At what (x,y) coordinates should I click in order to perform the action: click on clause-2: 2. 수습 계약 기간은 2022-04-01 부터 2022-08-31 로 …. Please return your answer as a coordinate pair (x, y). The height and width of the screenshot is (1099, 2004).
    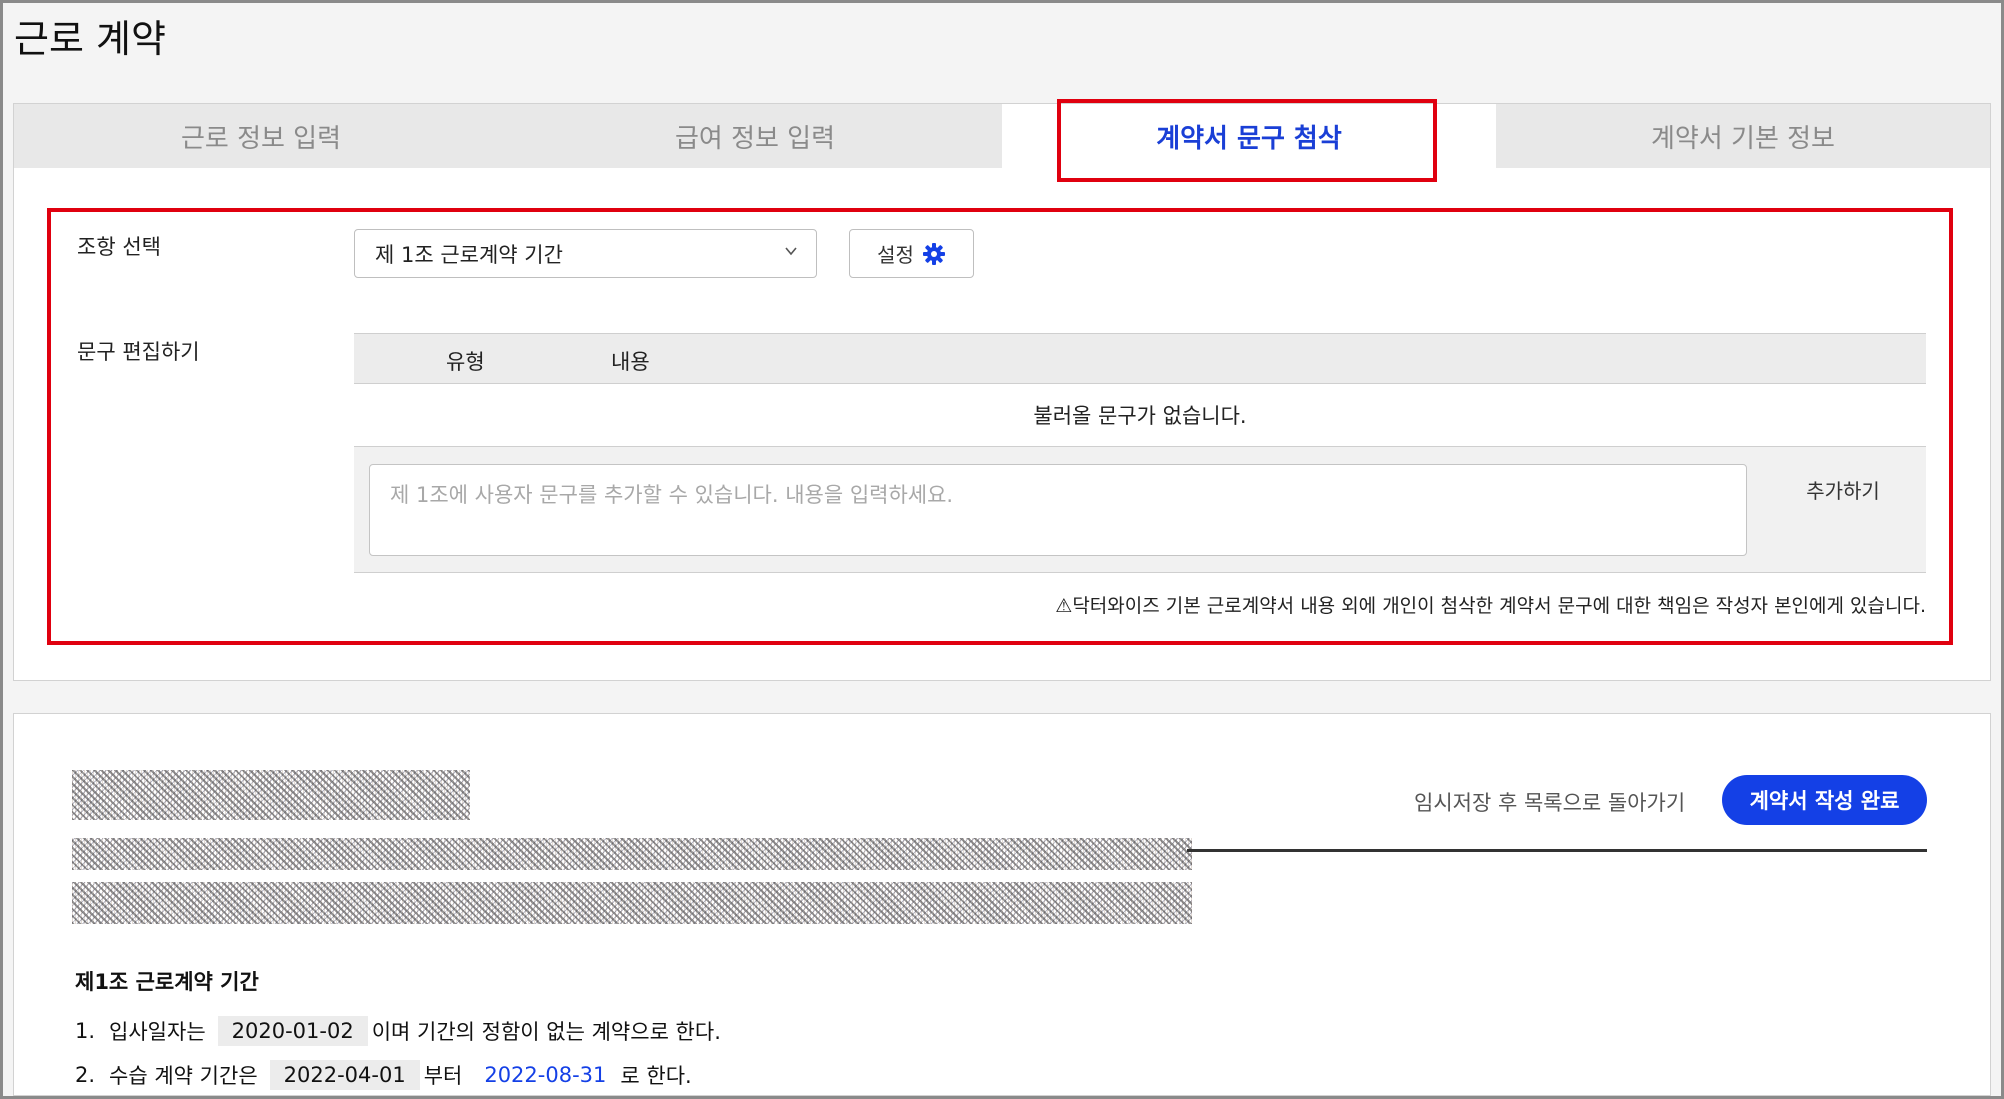
    Looking at the image, I should click on (383, 1075).